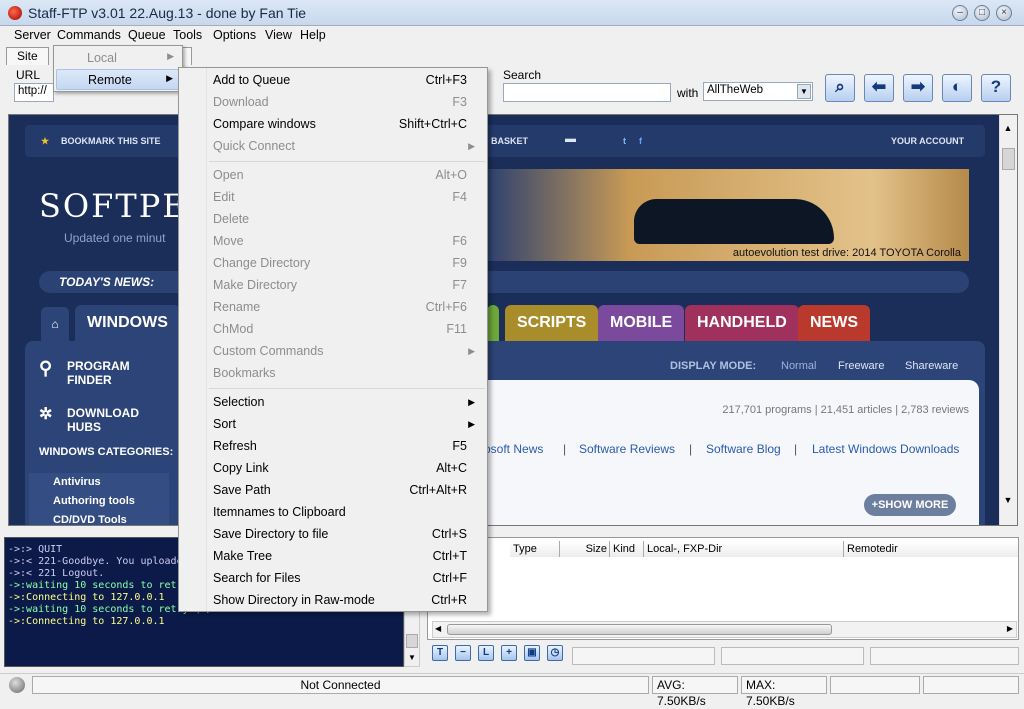  I want to click on tab-partial, so click(493, 323).